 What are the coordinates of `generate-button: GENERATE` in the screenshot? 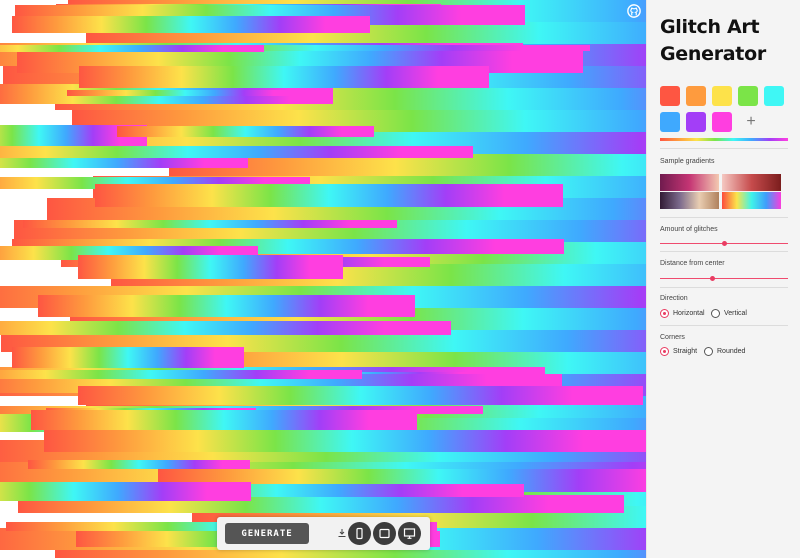 It's located at (267, 533).